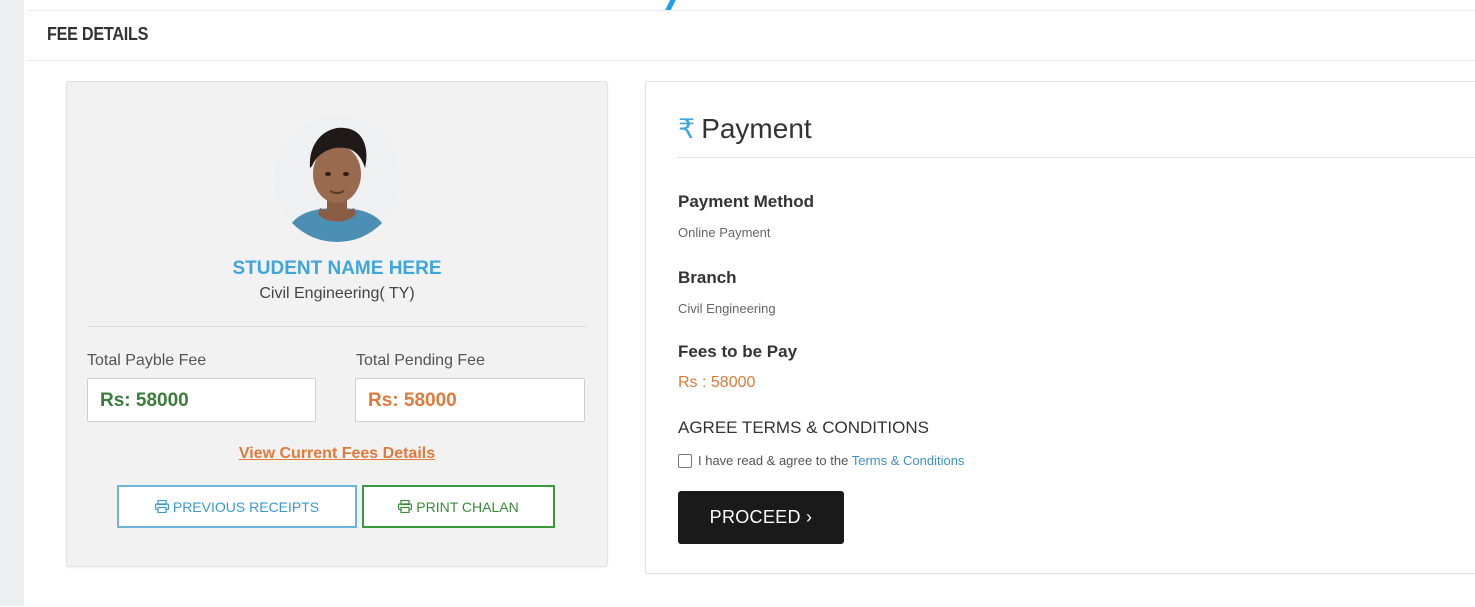  What do you see at coordinates (98, 34) in the screenshot?
I see `panel-title: FEE DETAILS` at bounding box center [98, 34].